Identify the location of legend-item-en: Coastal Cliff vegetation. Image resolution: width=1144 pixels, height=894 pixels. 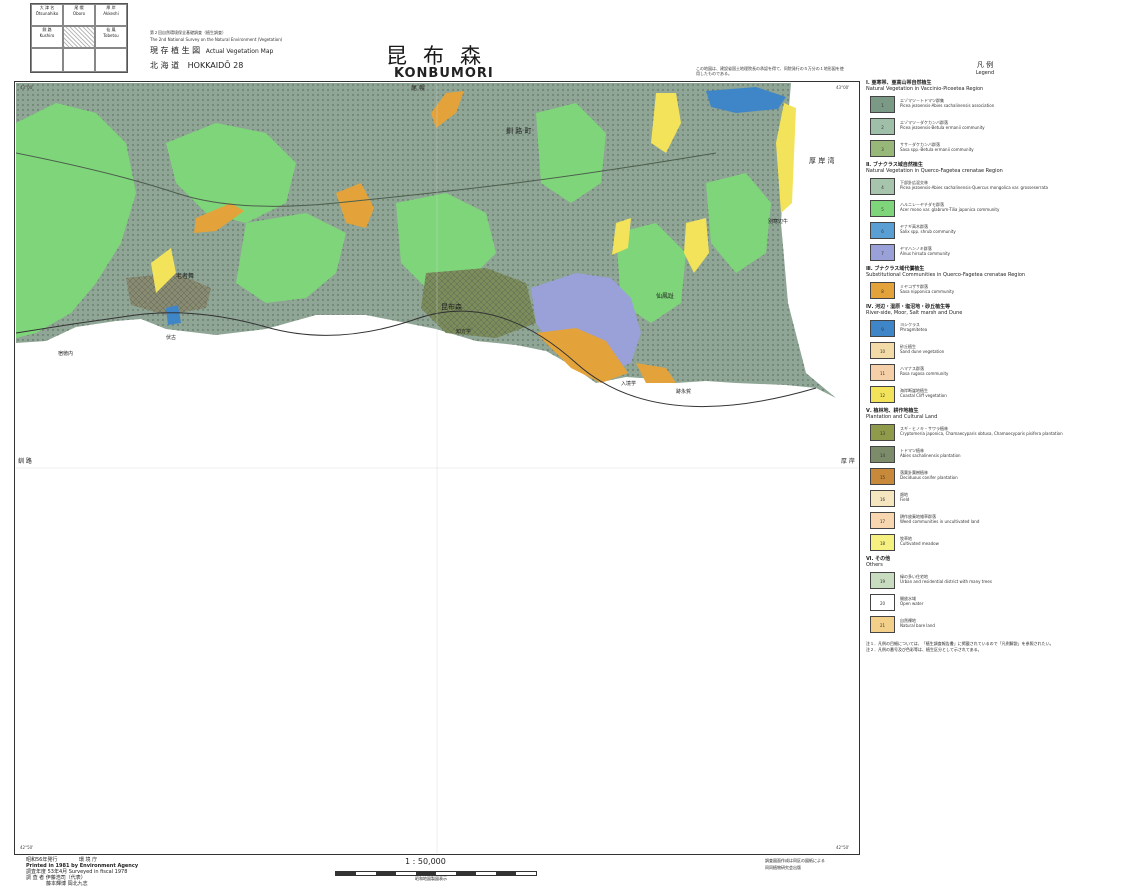
(923, 395).